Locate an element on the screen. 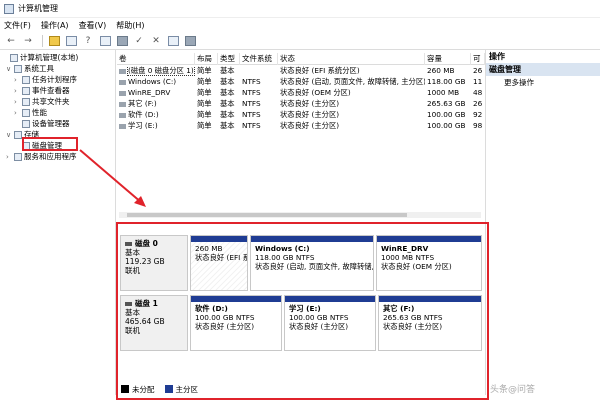 The image size is (600, 410). storage-icon is located at coordinates (18, 135).